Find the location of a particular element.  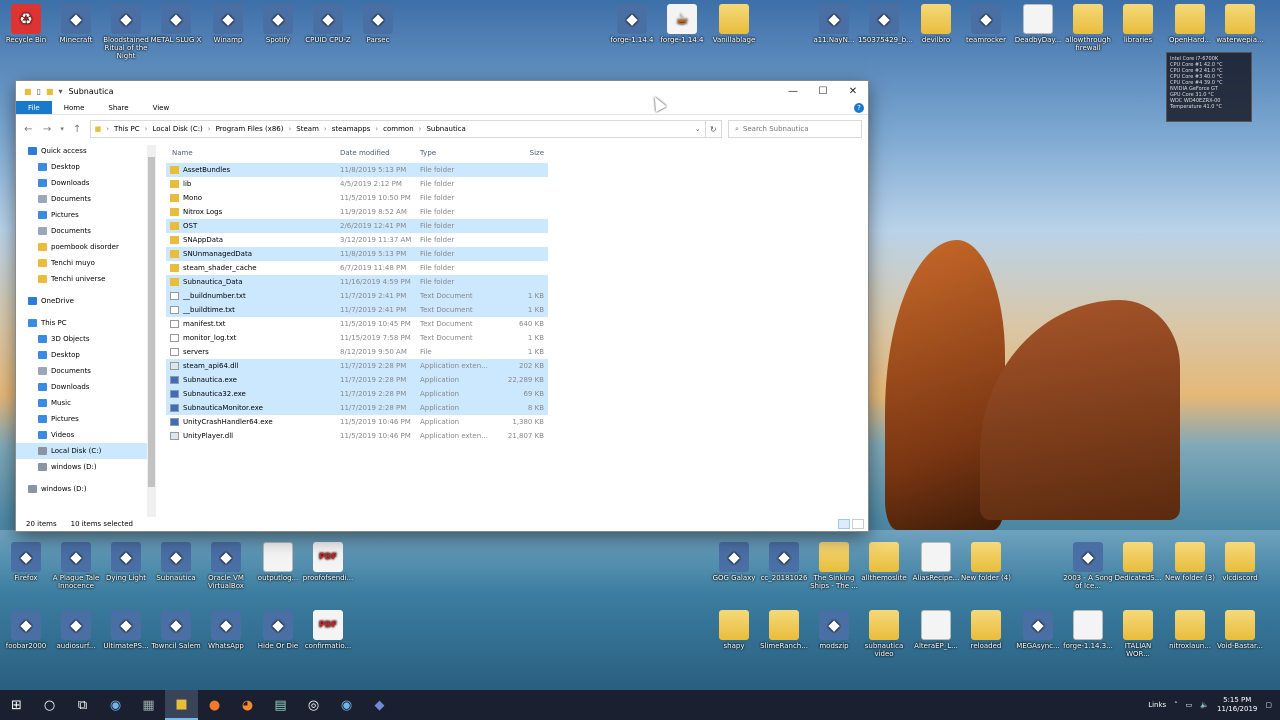

desktop-icon: ◆ A Plague Tale Innocence is located at coordinates (76, 566).